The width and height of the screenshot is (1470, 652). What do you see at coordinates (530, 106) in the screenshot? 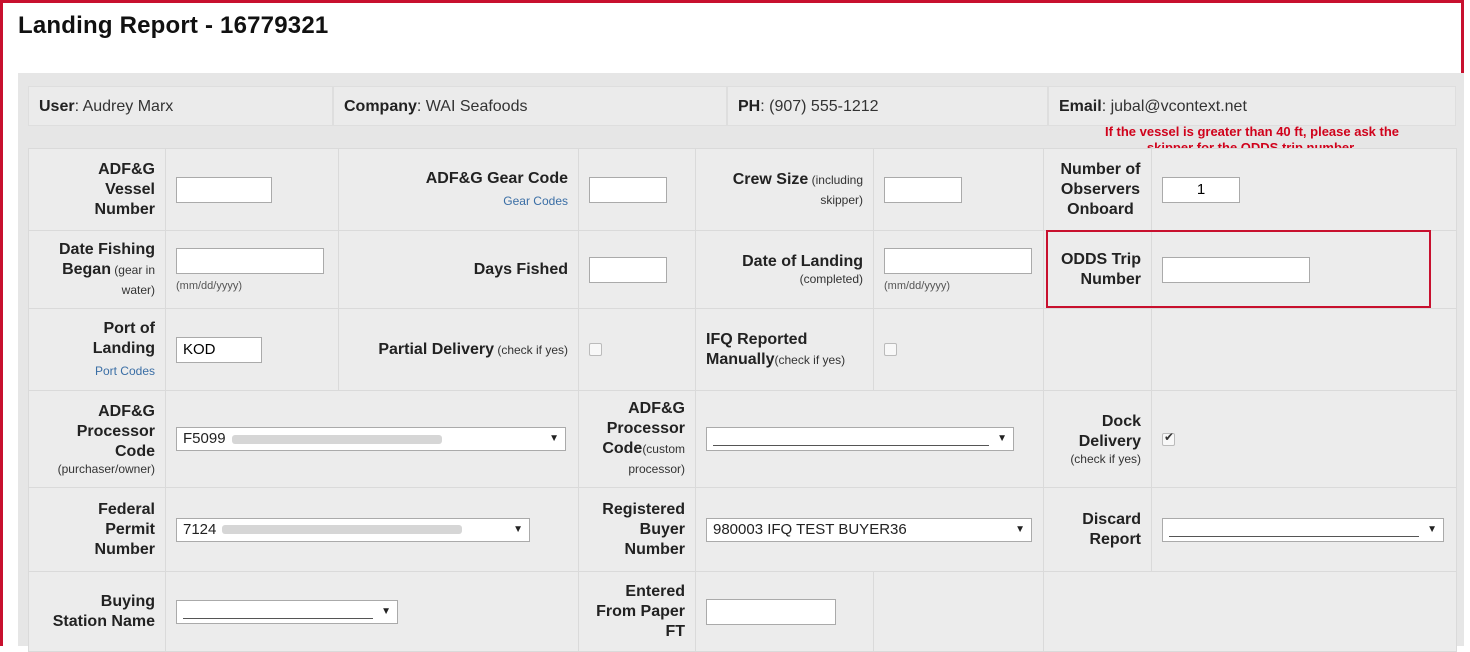
I see `info-company: Company: WAI Seafoods` at bounding box center [530, 106].